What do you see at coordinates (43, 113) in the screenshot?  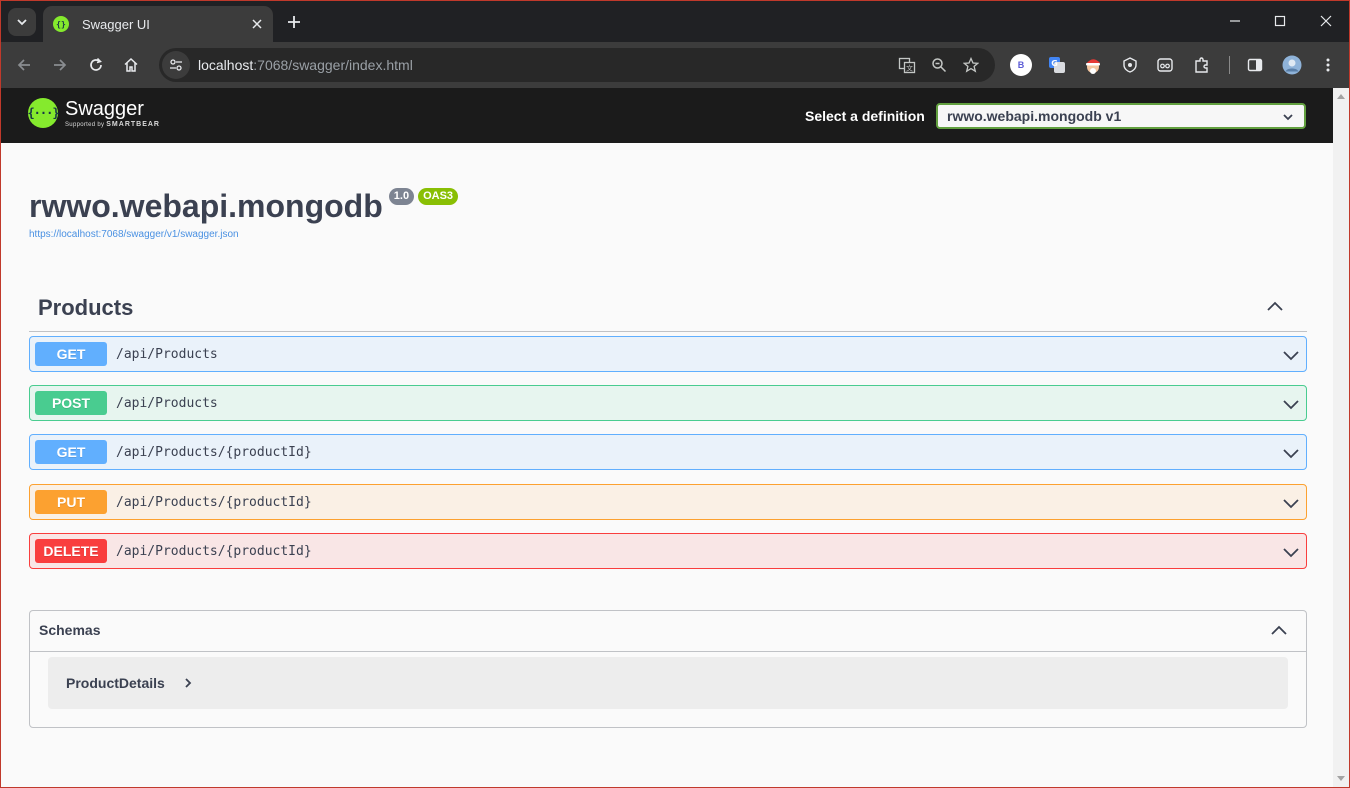 I see `swagger-logo-icon: {···}` at bounding box center [43, 113].